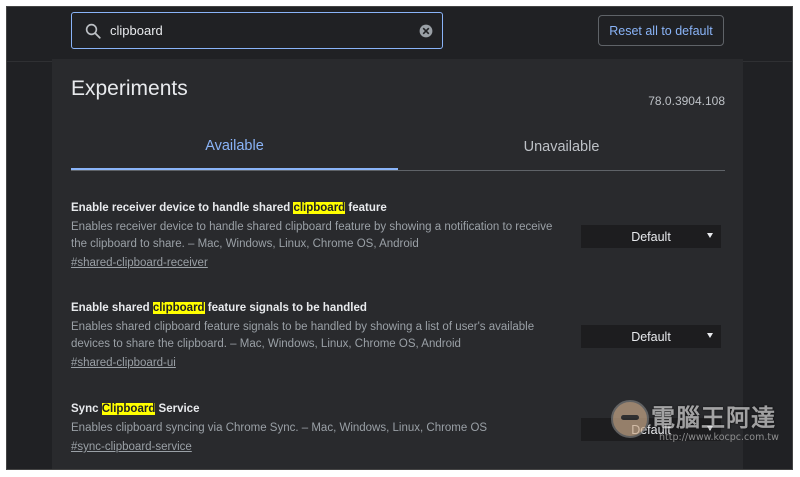 The height and width of the screenshot is (477, 800). What do you see at coordinates (398, 409) in the screenshot?
I see `experiment-name: Sync Clipboard Service` at bounding box center [398, 409].